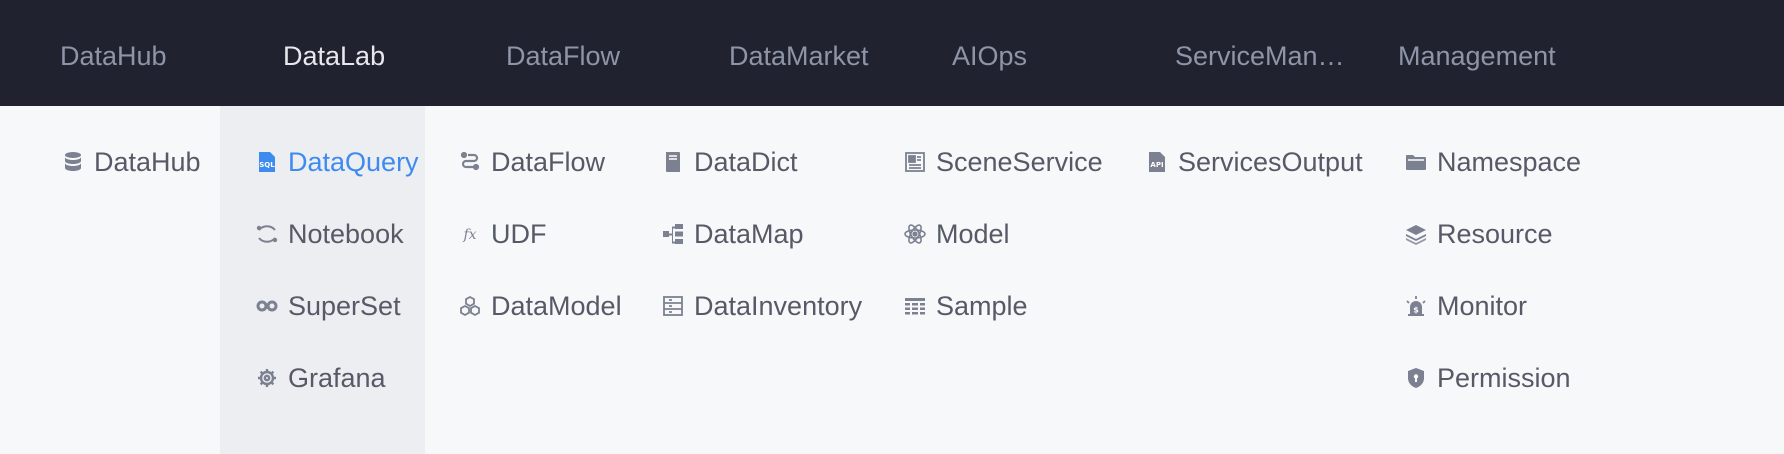  I want to click on atom-icon, so click(915, 234).